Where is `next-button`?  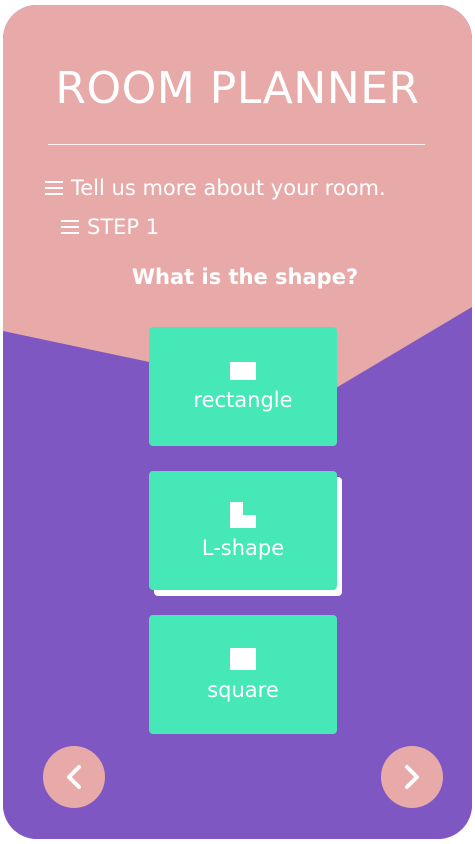 next-button is located at coordinates (412, 777).